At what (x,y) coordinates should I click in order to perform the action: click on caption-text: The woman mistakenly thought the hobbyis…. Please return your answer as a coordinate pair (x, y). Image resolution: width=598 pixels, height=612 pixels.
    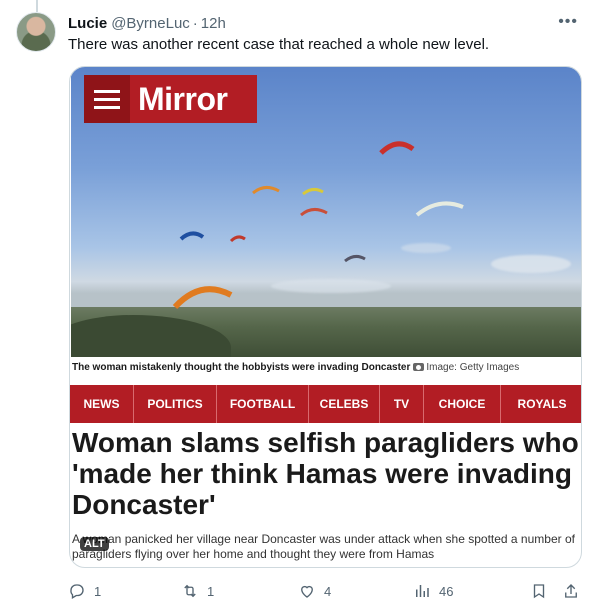
    Looking at the image, I should click on (241, 367).